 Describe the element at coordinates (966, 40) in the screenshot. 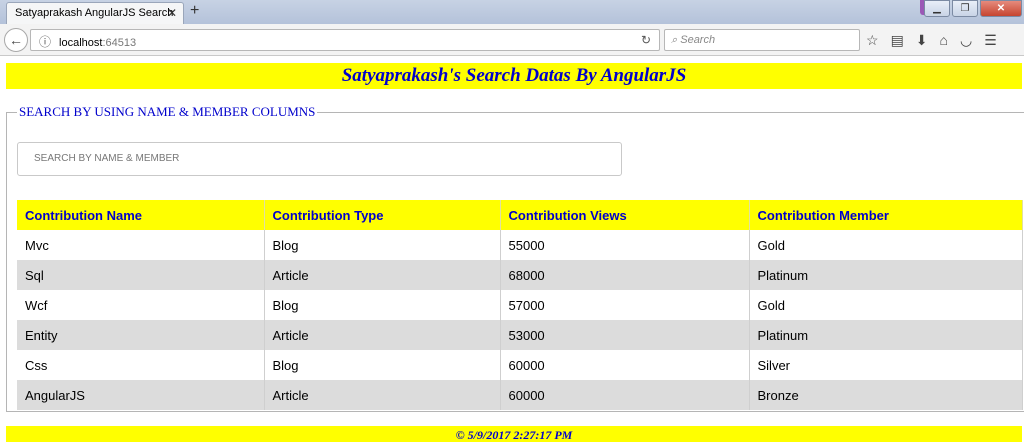

I see `pocket-icon: ◡` at that location.